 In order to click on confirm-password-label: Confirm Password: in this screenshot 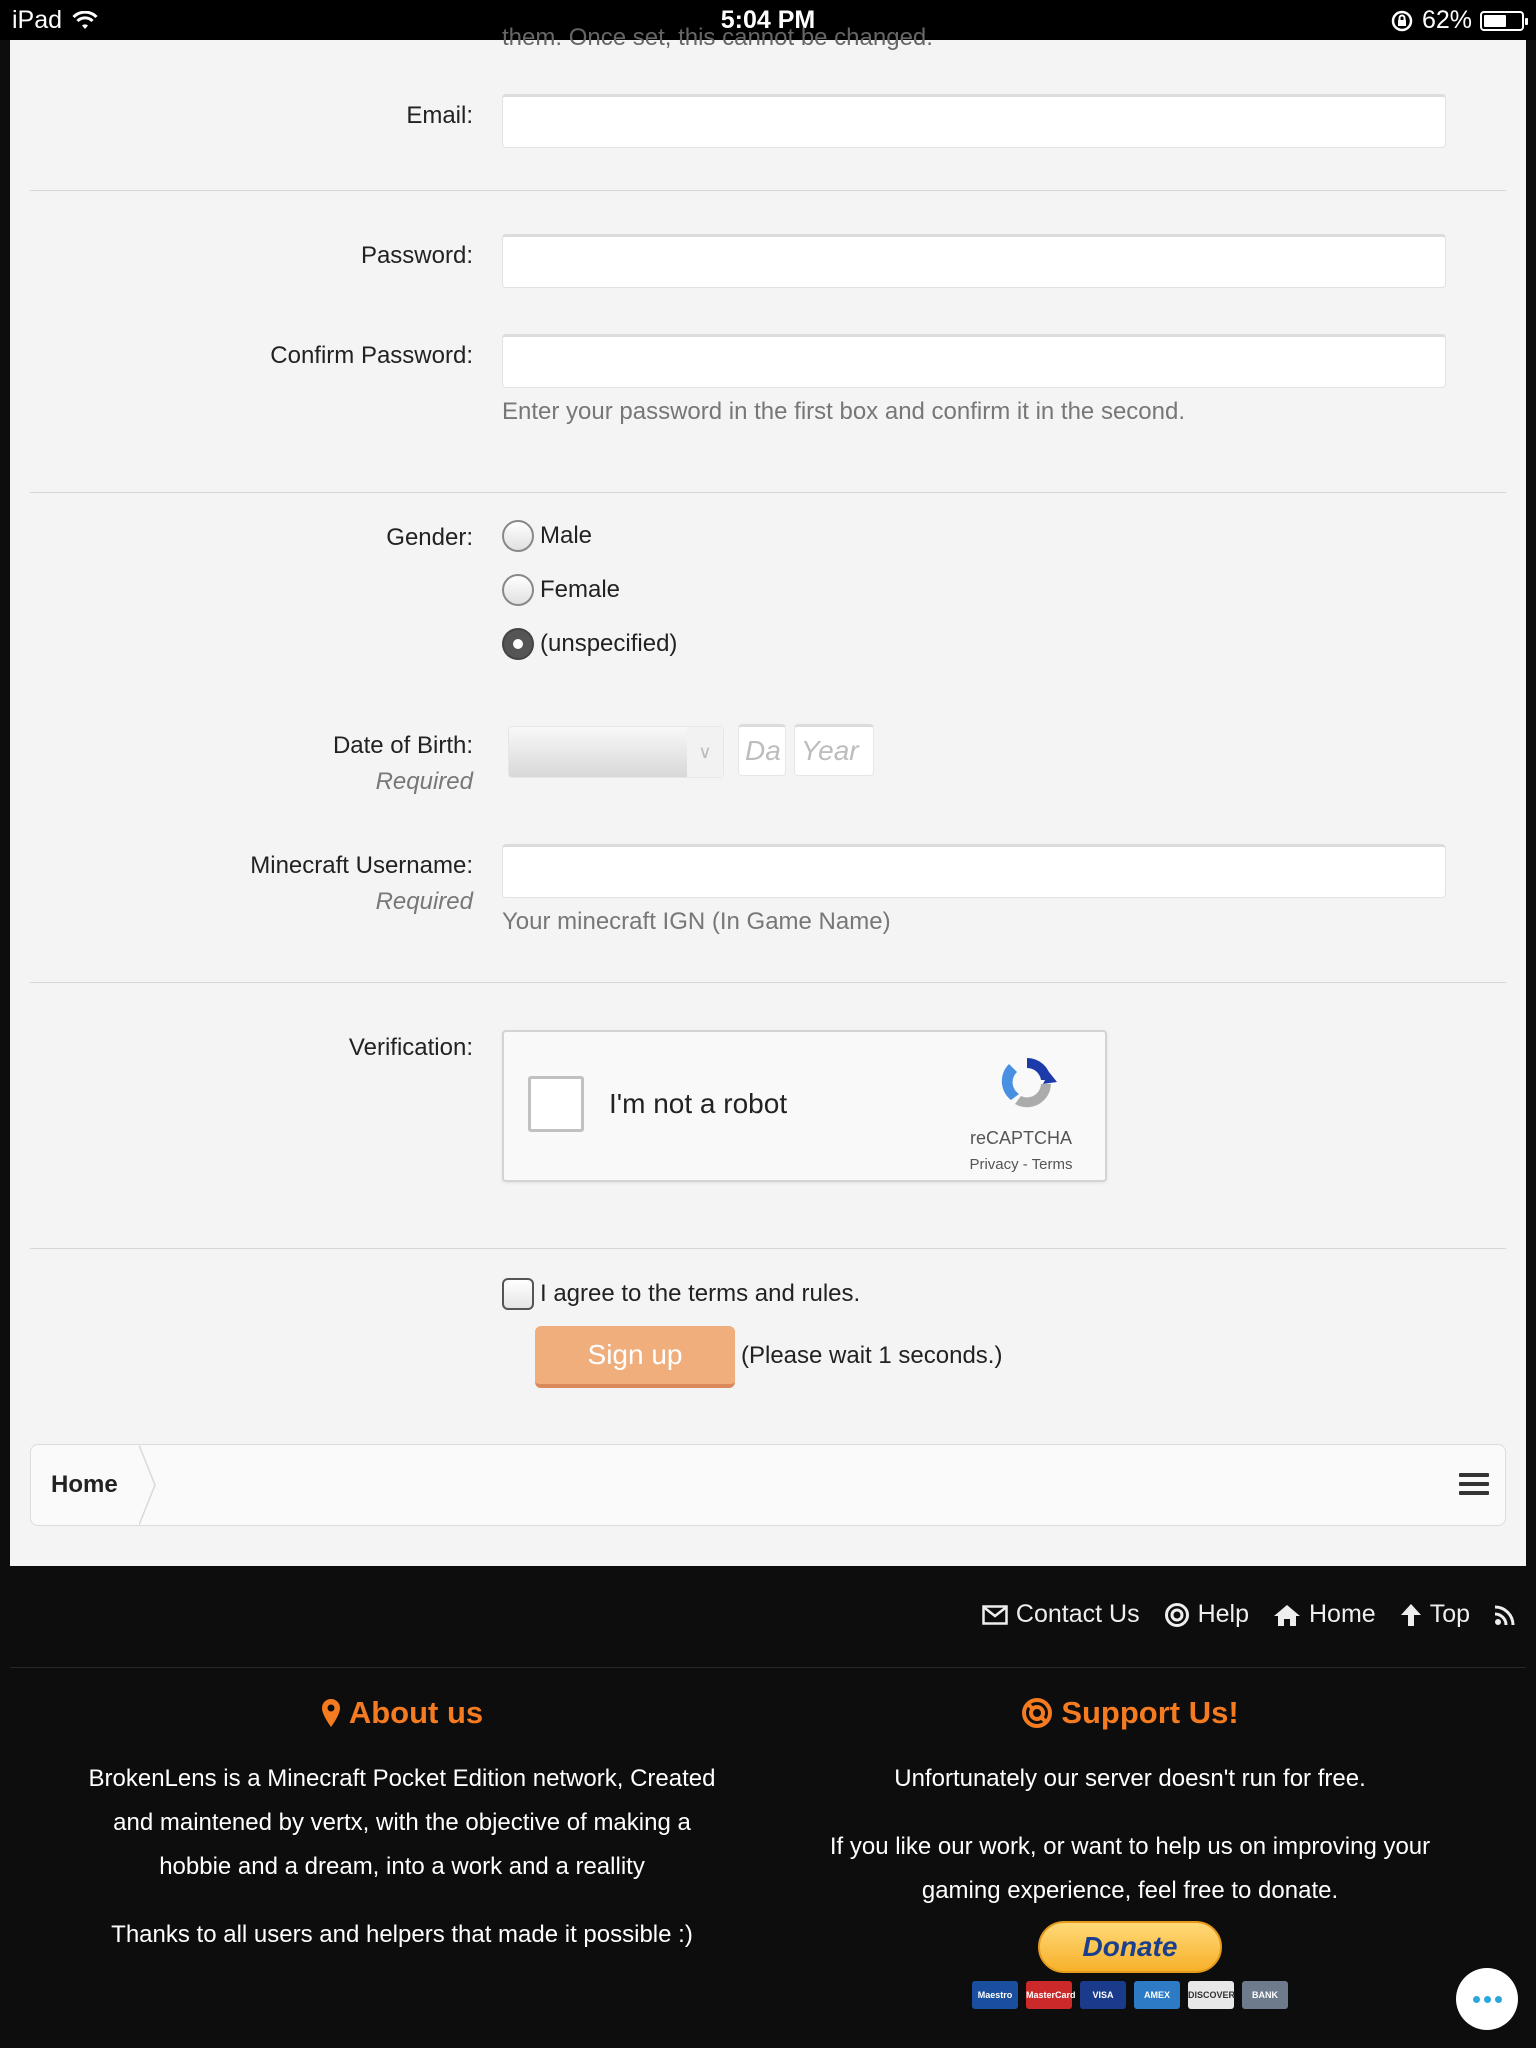, I will do `click(371, 355)`.